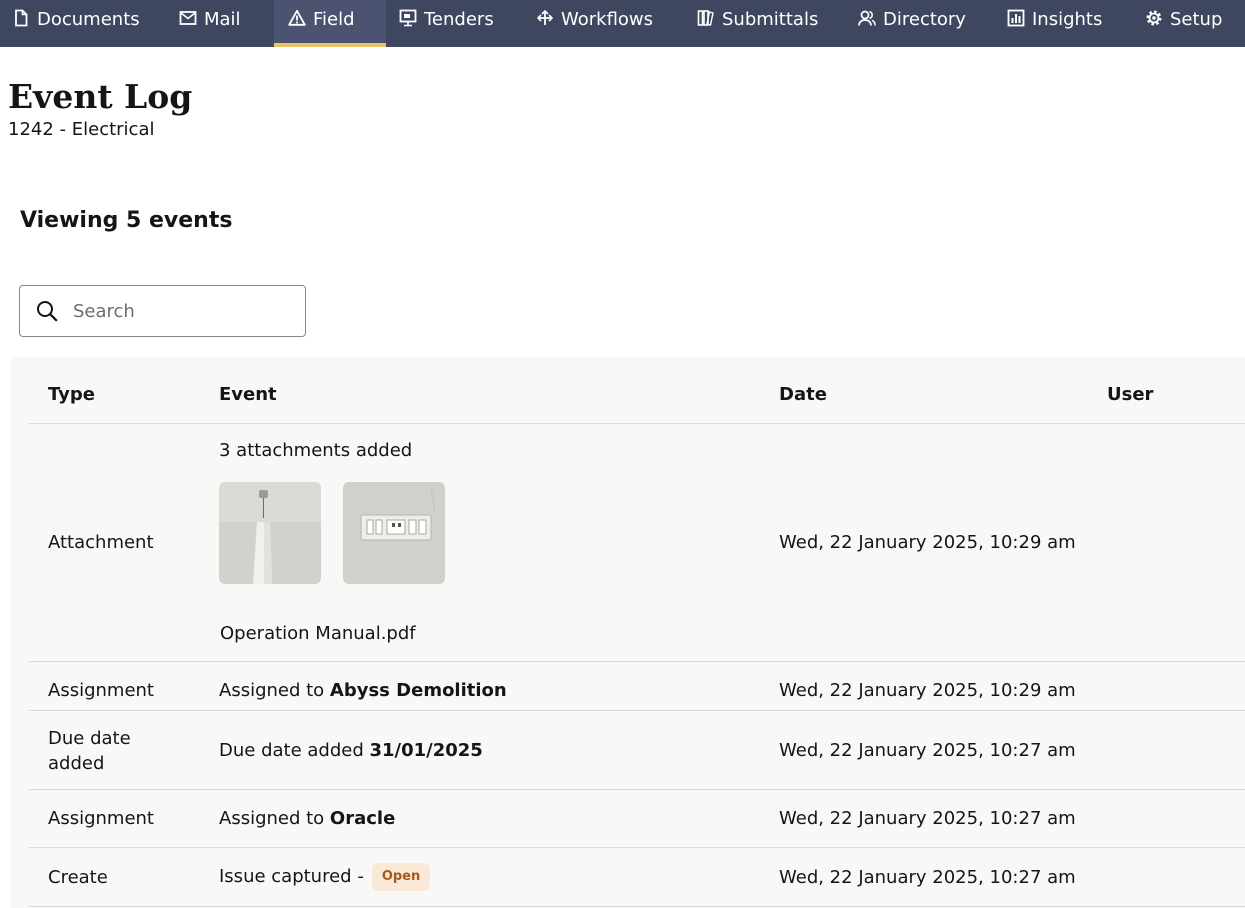  I want to click on nav-mail: Mail, so click(210, 23).